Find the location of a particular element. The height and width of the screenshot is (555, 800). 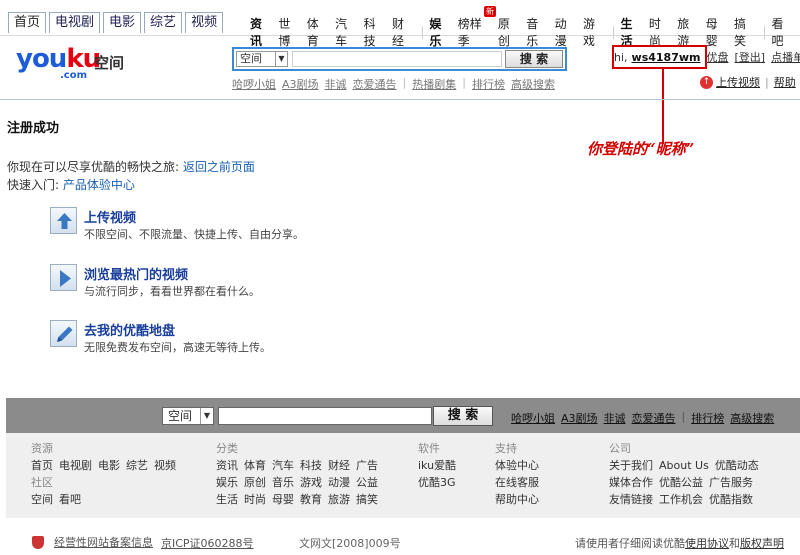

tab-movie: 电影 is located at coordinates (122, 22).